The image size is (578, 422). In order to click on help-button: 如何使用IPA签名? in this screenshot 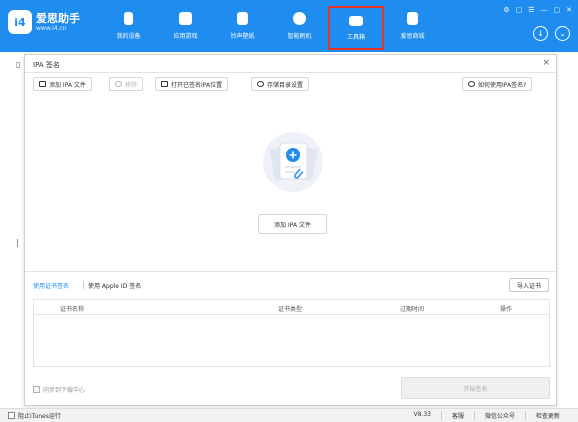, I will do `click(497, 84)`.